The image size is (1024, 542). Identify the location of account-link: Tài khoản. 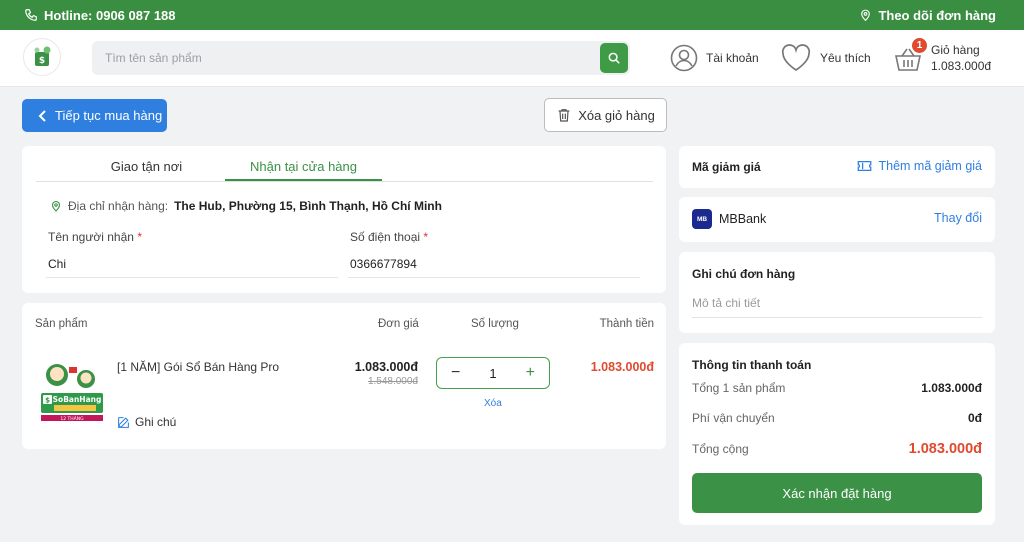
(714, 58).